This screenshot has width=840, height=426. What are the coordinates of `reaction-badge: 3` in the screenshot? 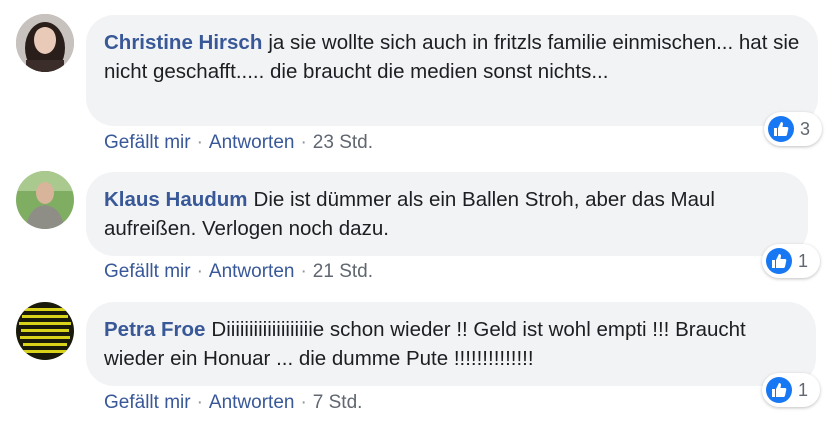 It's located at (793, 129).